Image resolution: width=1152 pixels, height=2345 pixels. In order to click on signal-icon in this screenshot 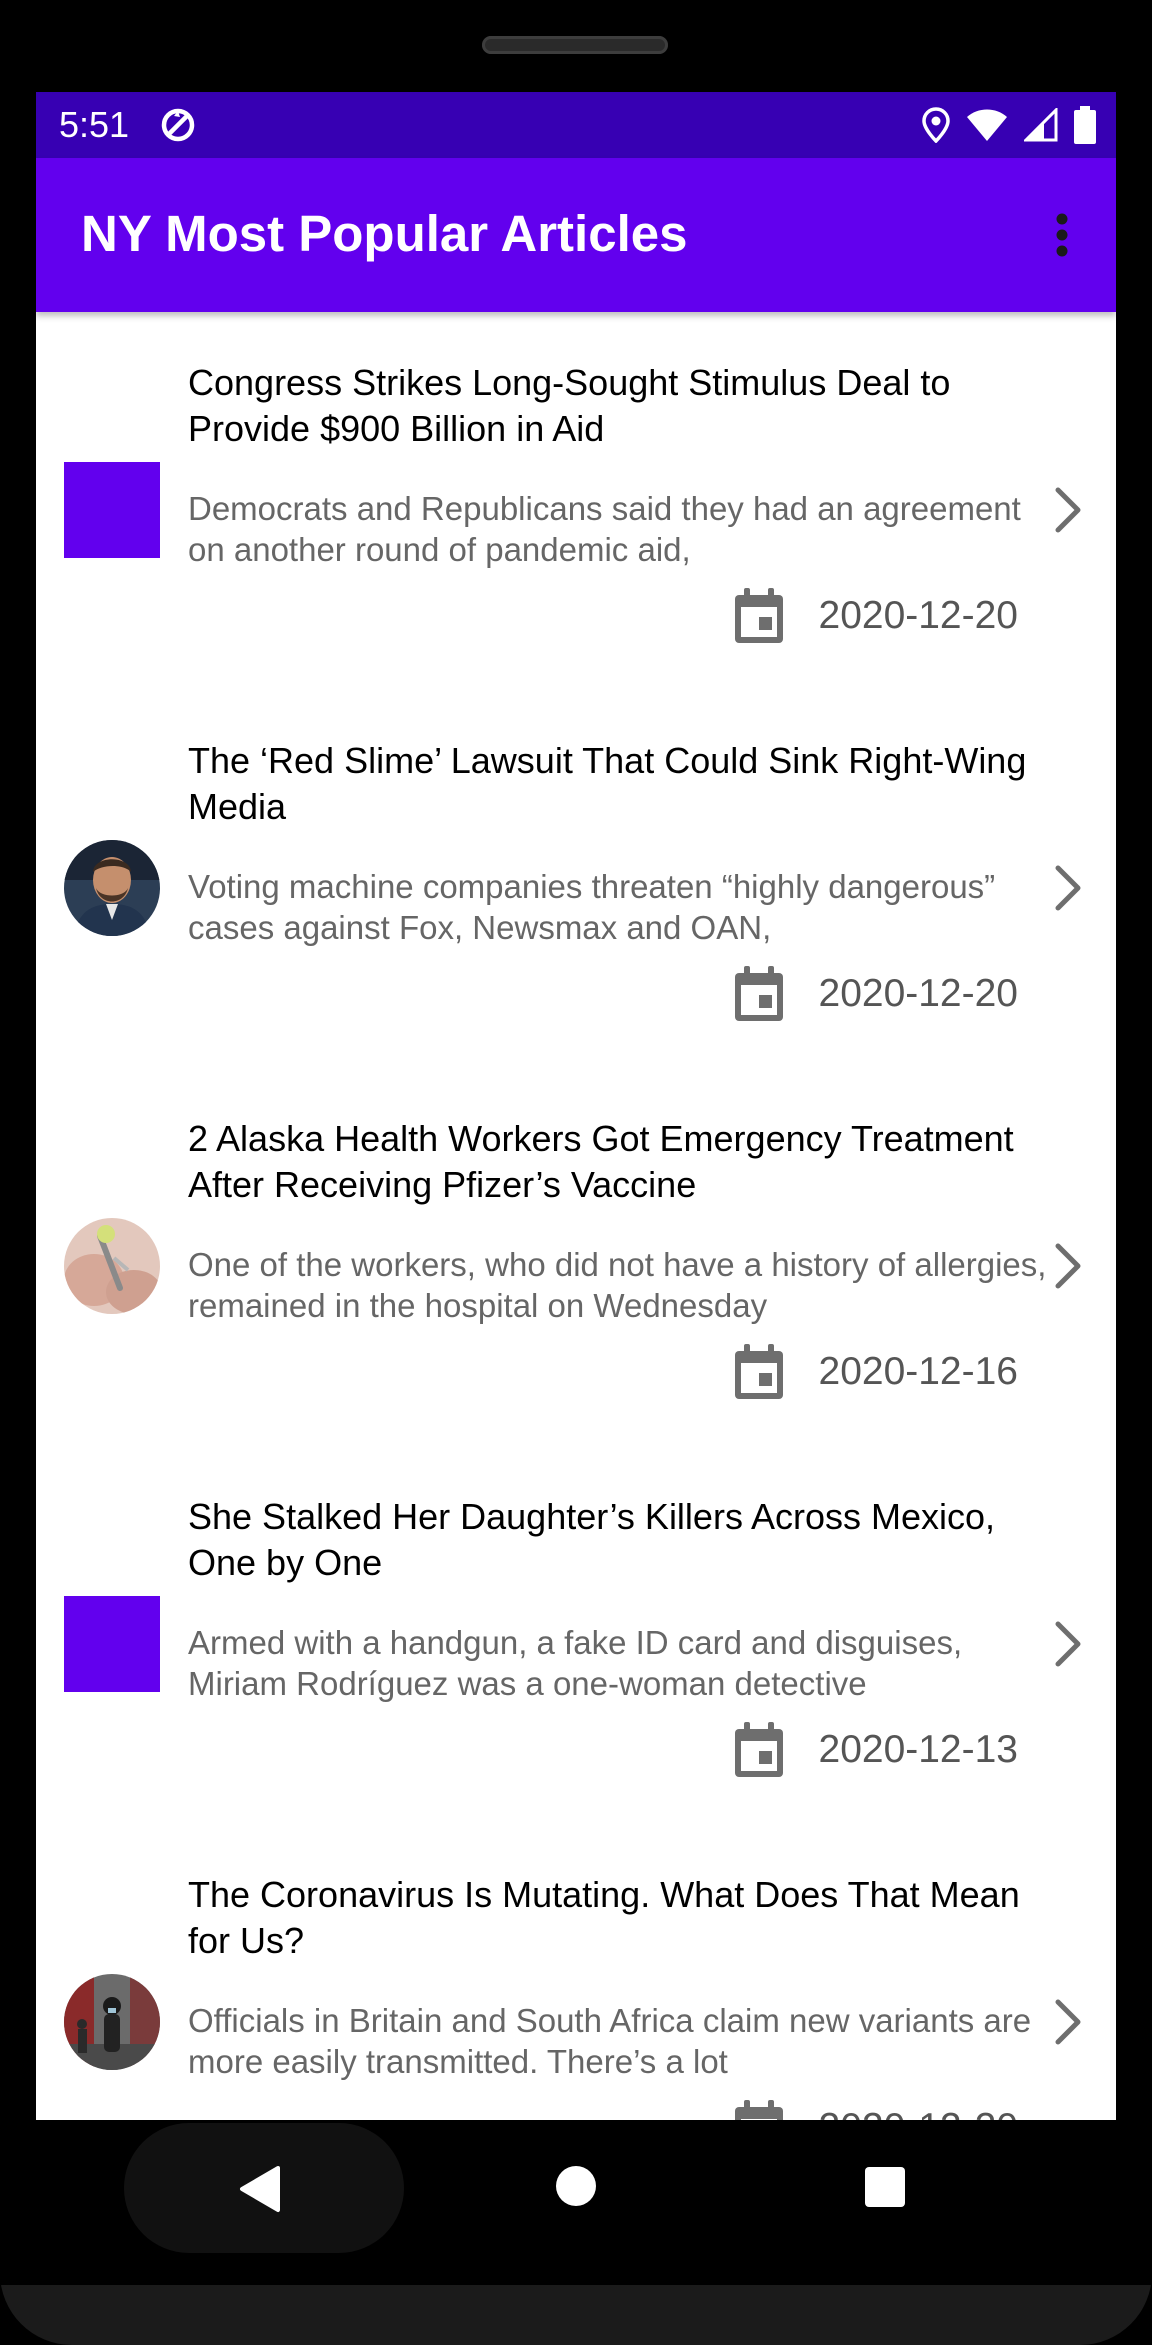, I will do `click(1041, 125)`.